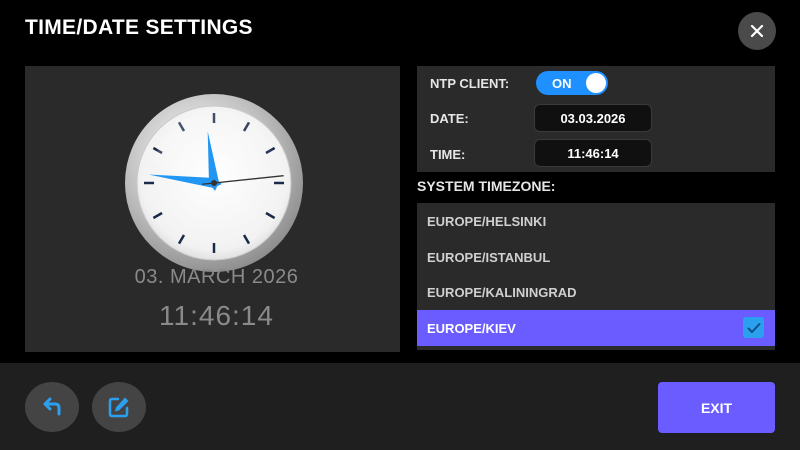 The image size is (800, 450). I want to click on date-display: 03. MARCH 2026, so click(216, 277).